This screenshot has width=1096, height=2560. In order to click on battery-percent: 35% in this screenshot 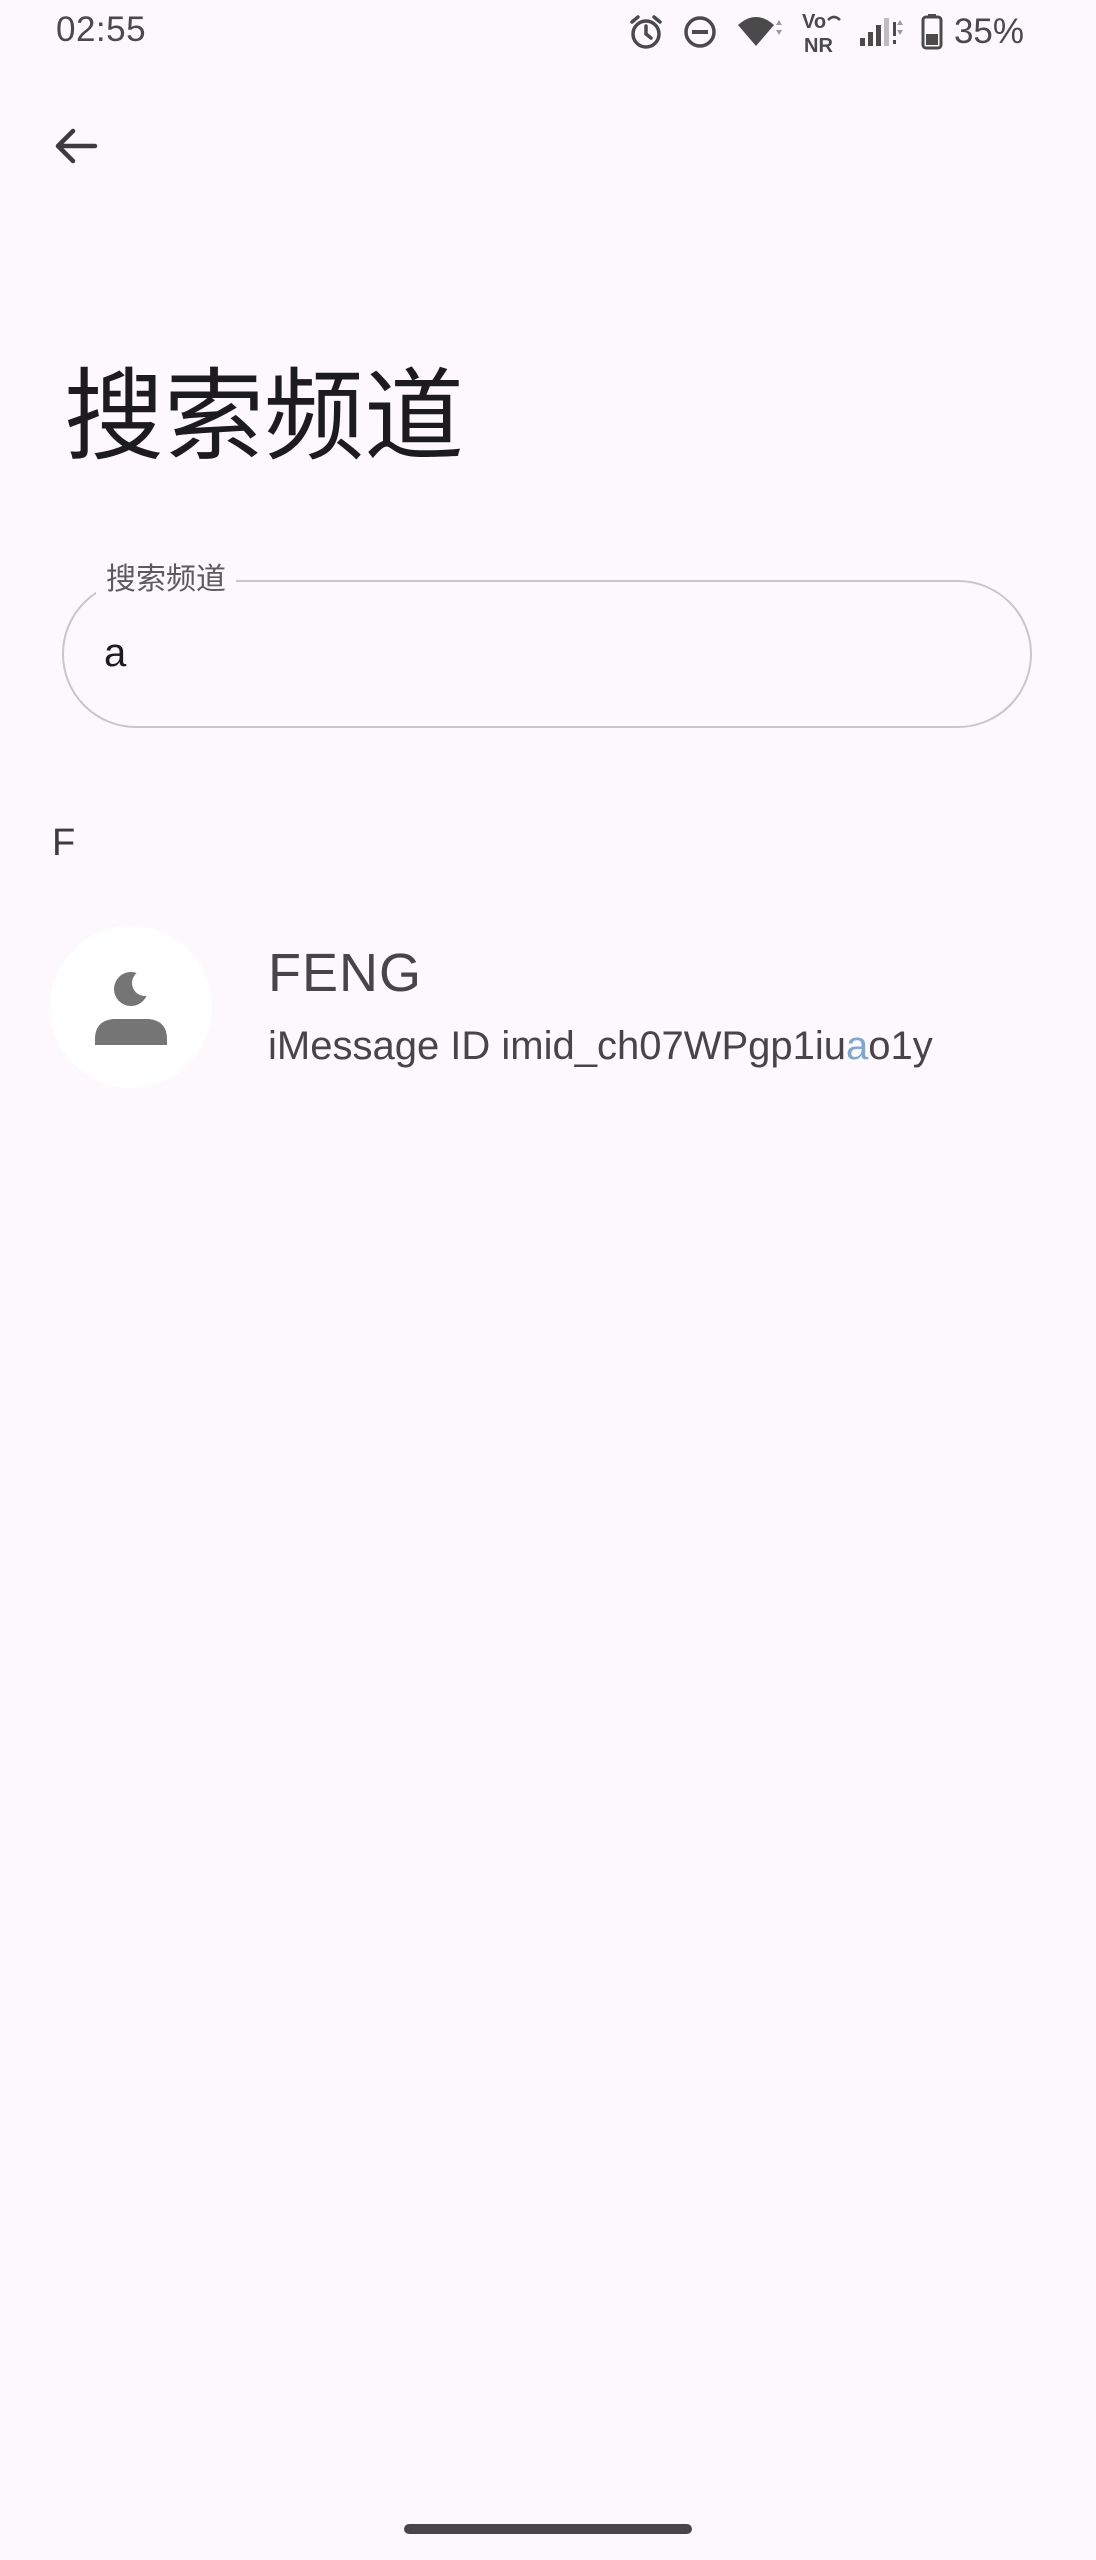, I will do `click(988, 31)`.